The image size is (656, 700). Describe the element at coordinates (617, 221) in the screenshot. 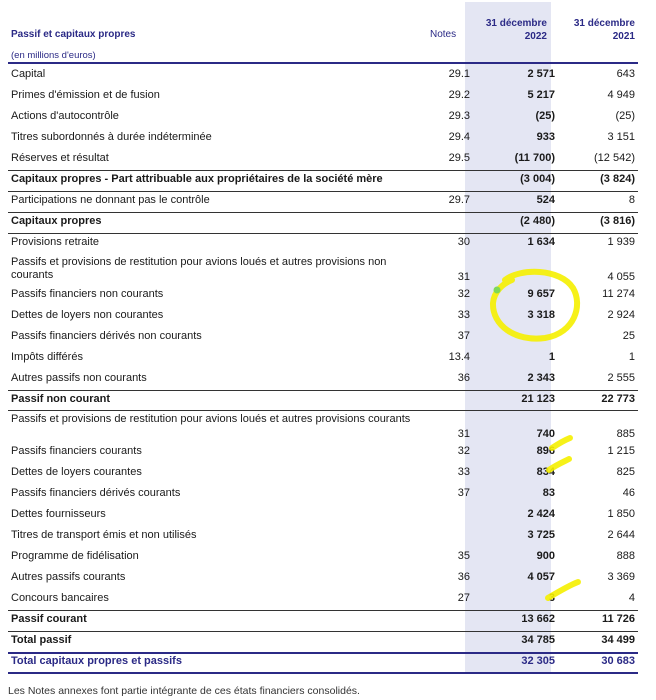

I see `value-2021: (3 816)` at that location.